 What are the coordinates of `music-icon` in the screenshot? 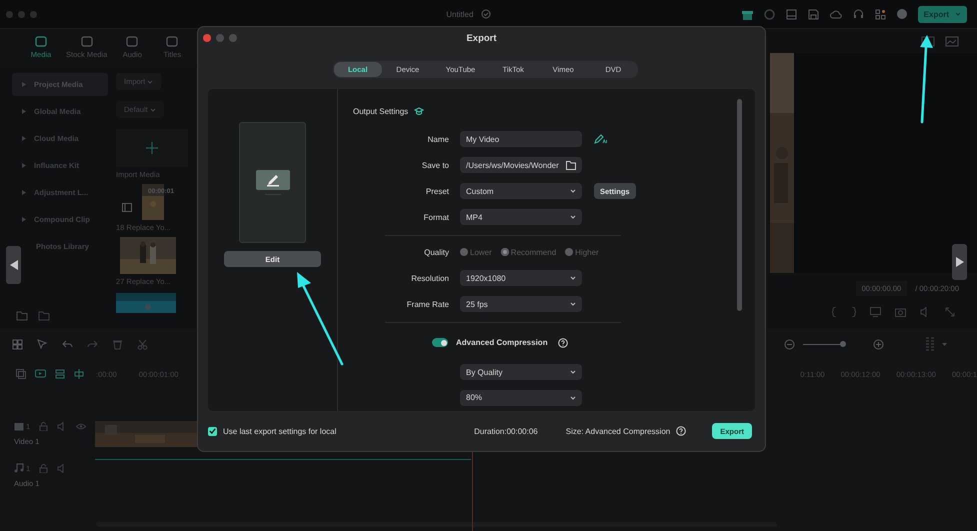 It's located at (19, 468).